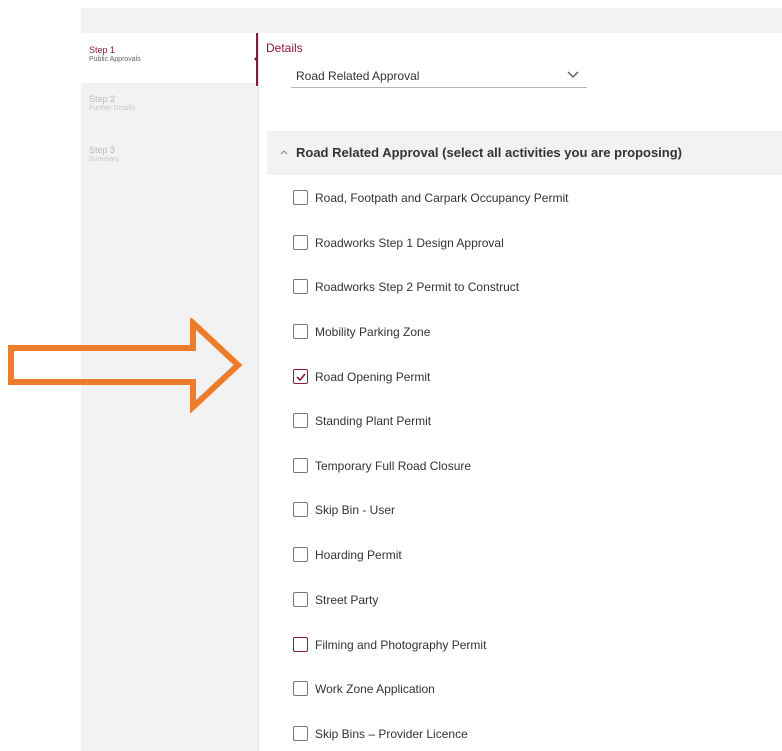  What do you see at coordinates (284, 152) in the screenshot?
I see `chevron-up-icon` at bounding box center [284, 152].